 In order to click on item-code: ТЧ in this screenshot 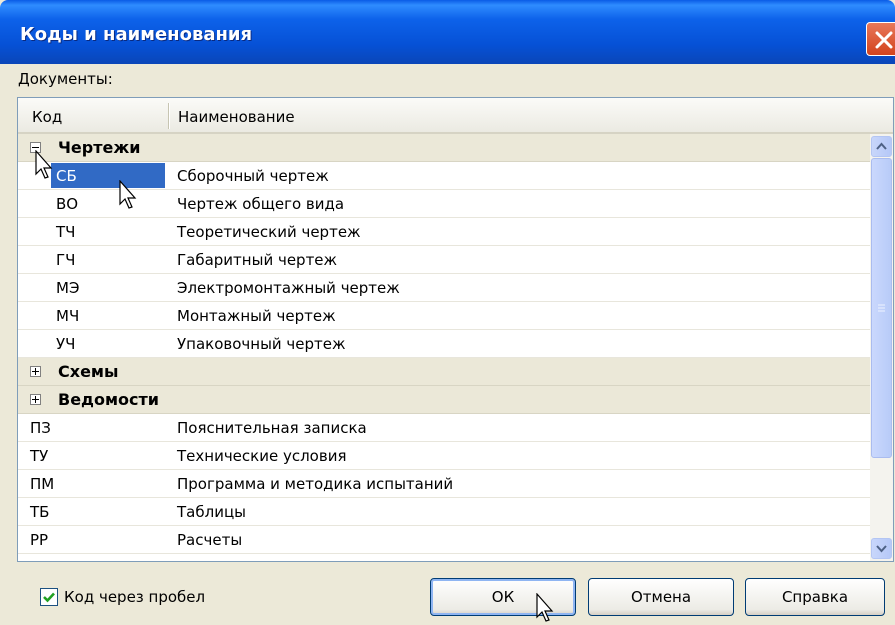, I will do `click(66, 232)`.